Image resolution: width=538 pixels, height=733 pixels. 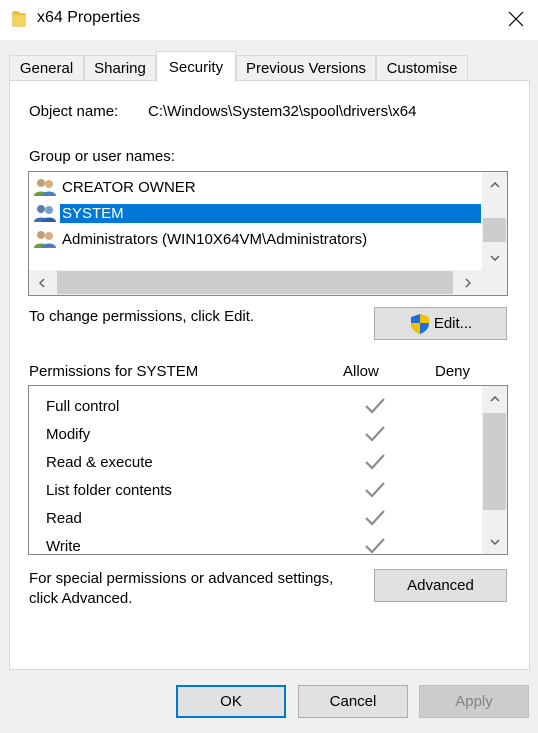 I want to click on permission-row-list-folder: List folder contents, so click(x=261, y=490).